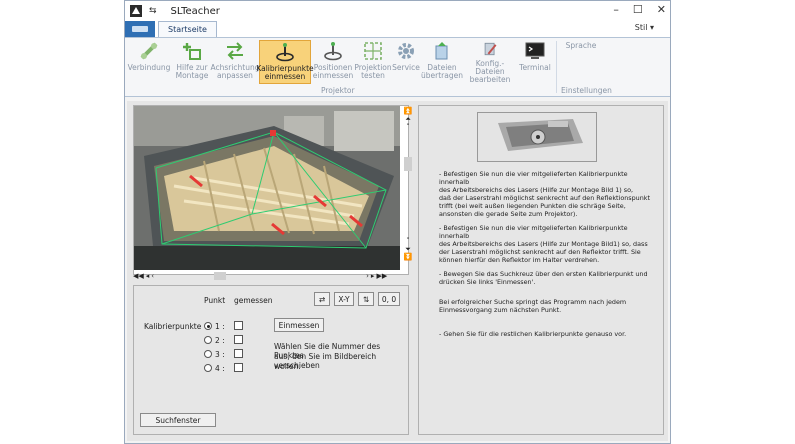 Image resolution: width=795 pixels, height=444 pixels. I want to click on flip-icon: ⇅, so click(366, 299).